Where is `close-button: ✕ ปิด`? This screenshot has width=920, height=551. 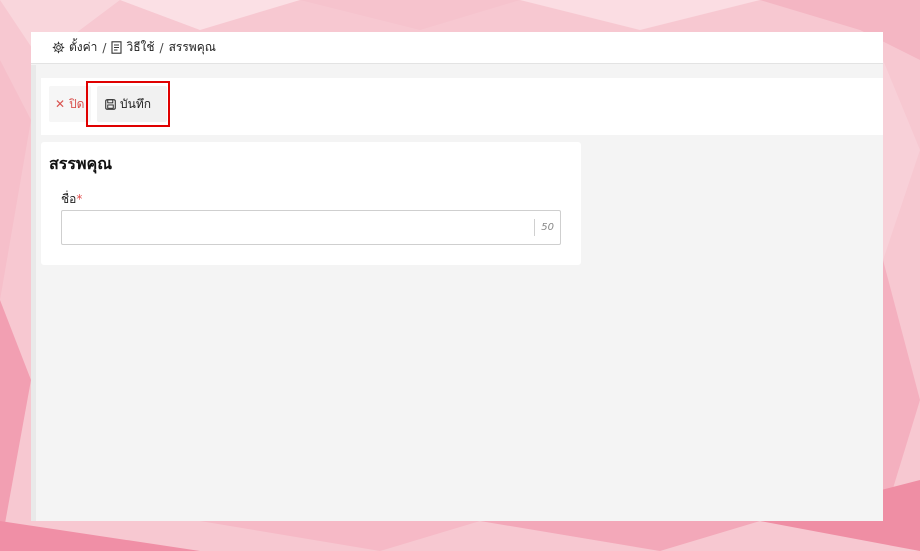 close-button: ✕ ปิด is located at coordinates (70, 104).